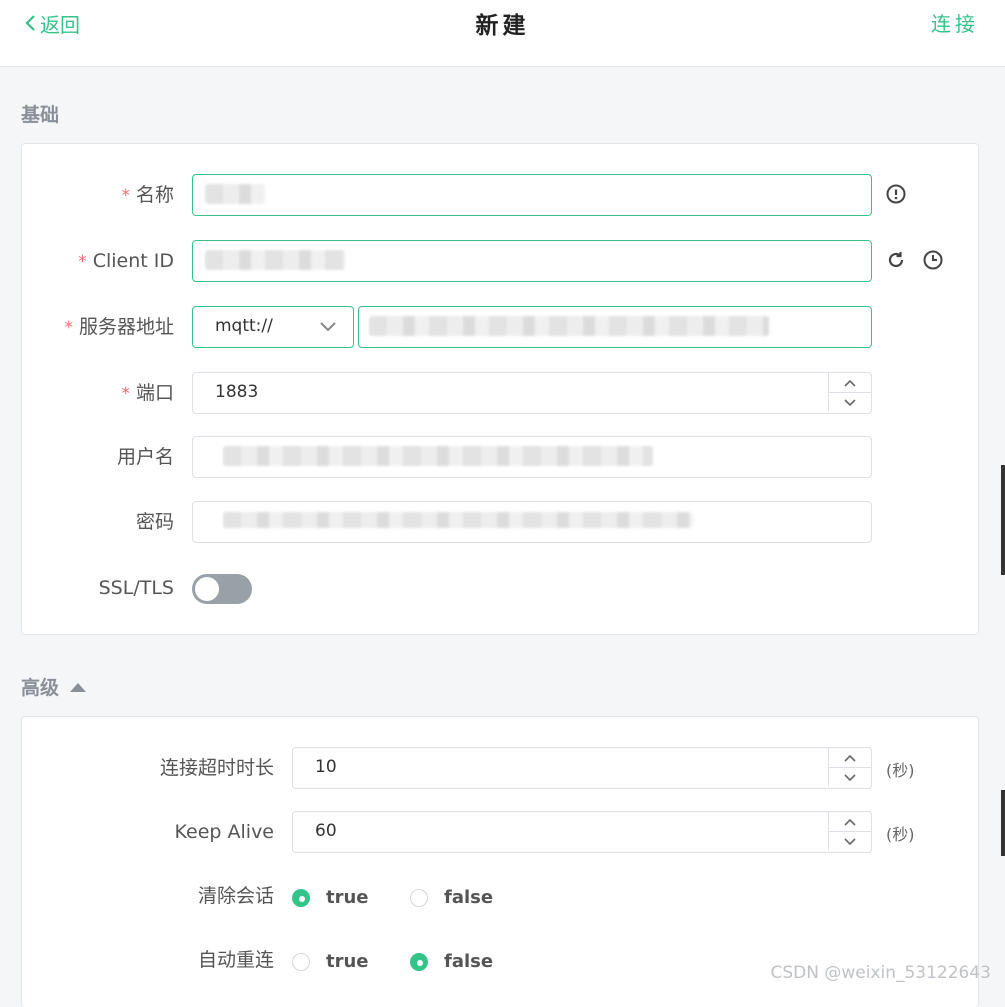 The image size is (1005, 1007). I want to click on connect-button: 连接, so click(955, 22).